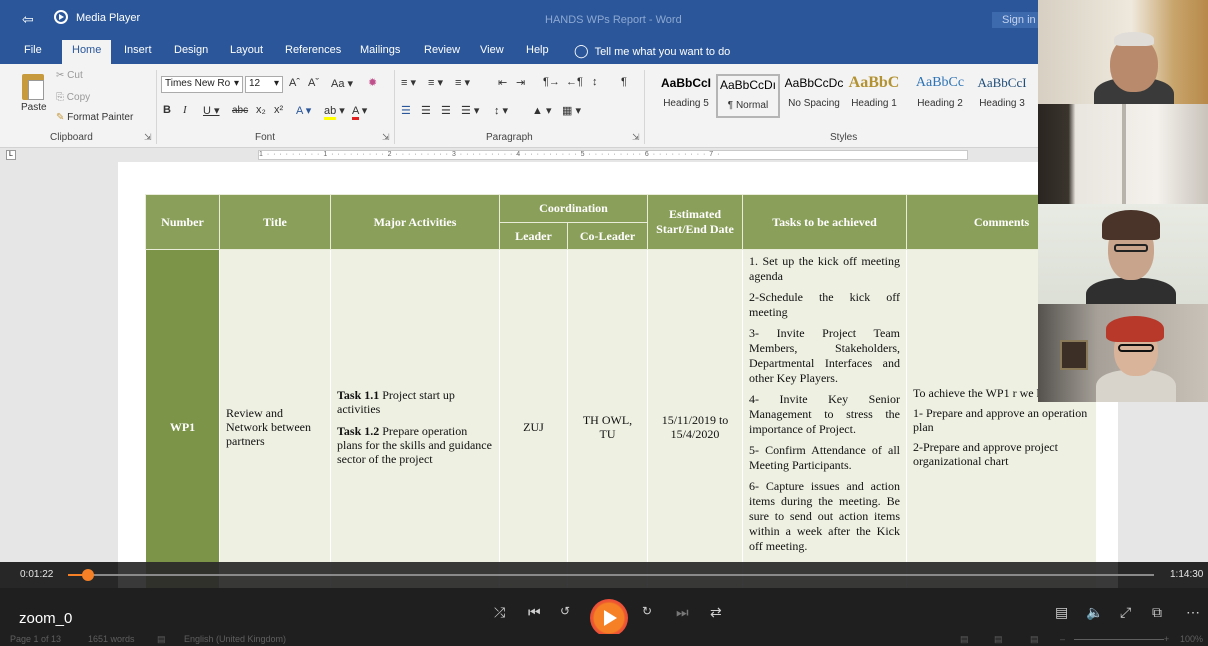  I want to click on highlight-icon: ab ▾, so click(334, 112).